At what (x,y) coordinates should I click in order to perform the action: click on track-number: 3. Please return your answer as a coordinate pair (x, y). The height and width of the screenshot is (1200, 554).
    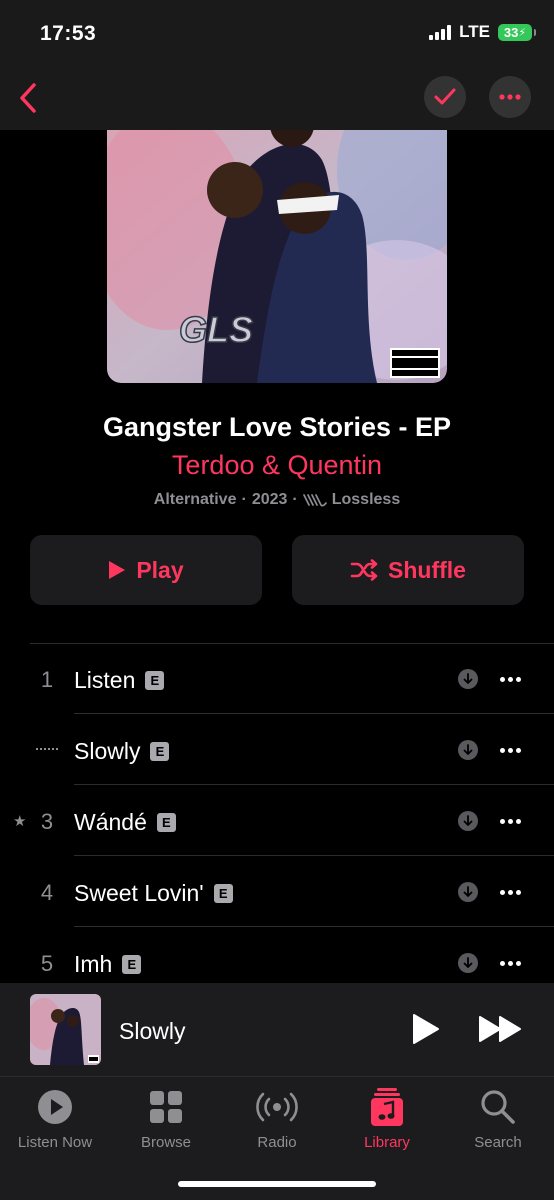
    Looking at the image, I should click on (47, 821).